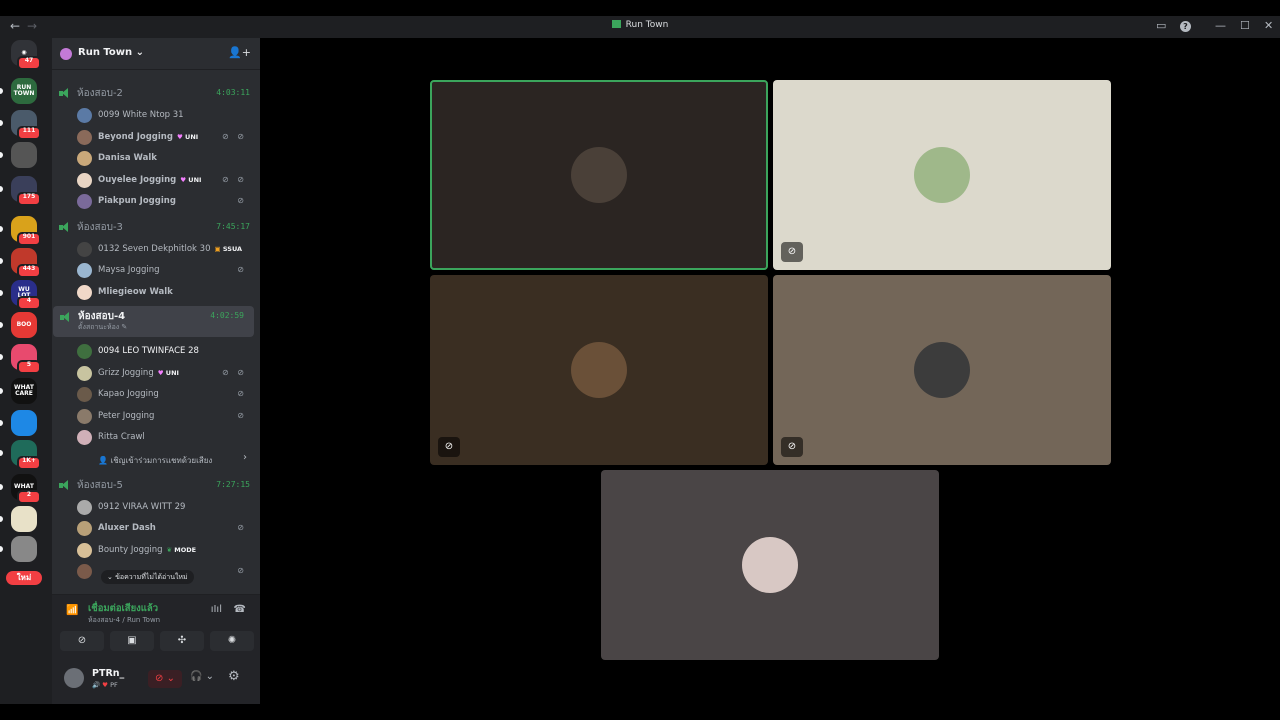  I want to click on voice-channel: ห้องสอบ-4 4:02:59 ตั้งสถานะห้อง ✎, so click(153, 321).